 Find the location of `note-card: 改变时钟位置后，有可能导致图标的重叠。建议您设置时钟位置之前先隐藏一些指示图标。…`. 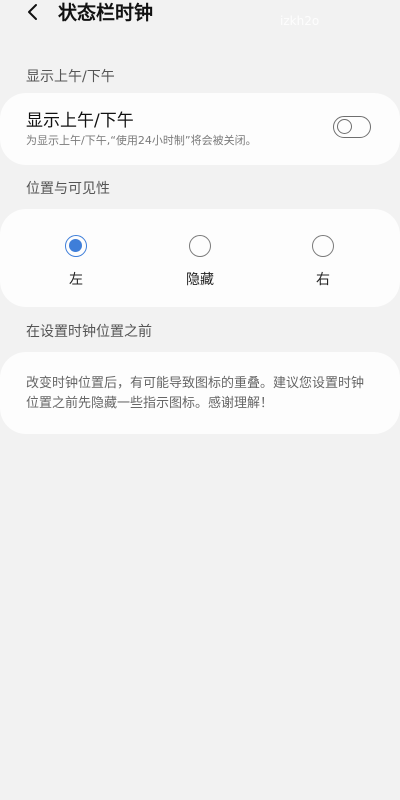

note-card: 改变时钟位置后，有可能导致图标的重叠。建议您设置时钟位置之前先隐藏一些指示图标。… is located at coordinates (200, 393).